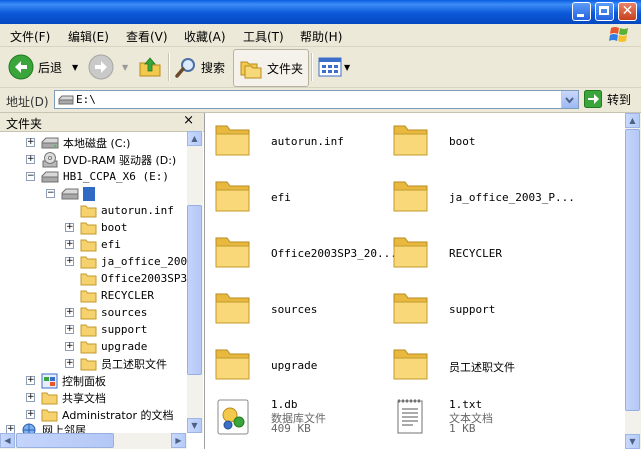 This screenshot has height=449, width=641. I want to click on tree-item-folder: RECYCLER, so click(109, 295).